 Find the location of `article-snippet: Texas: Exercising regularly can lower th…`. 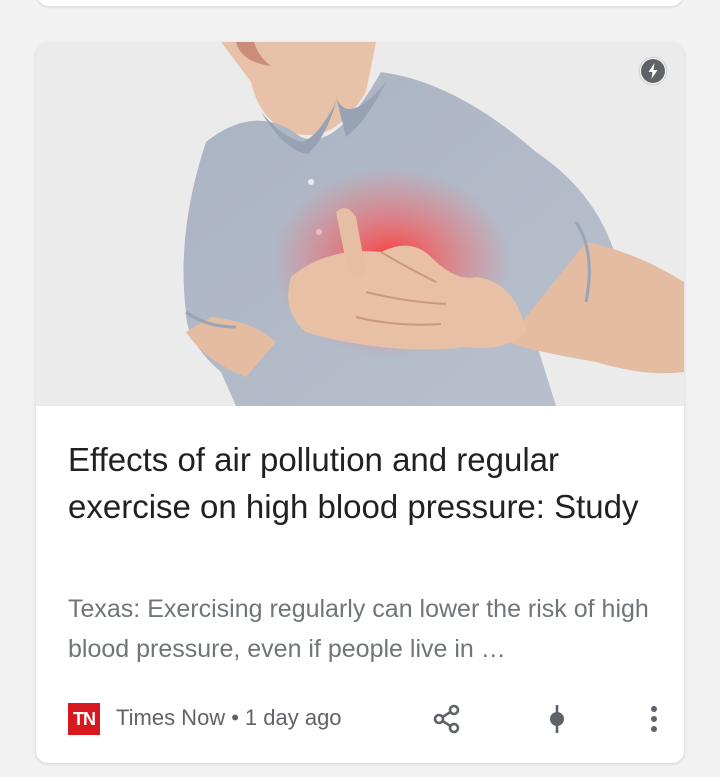

article-snippet: Texas: Exercising regularly can lower th… is located at coordinates (358, 629).